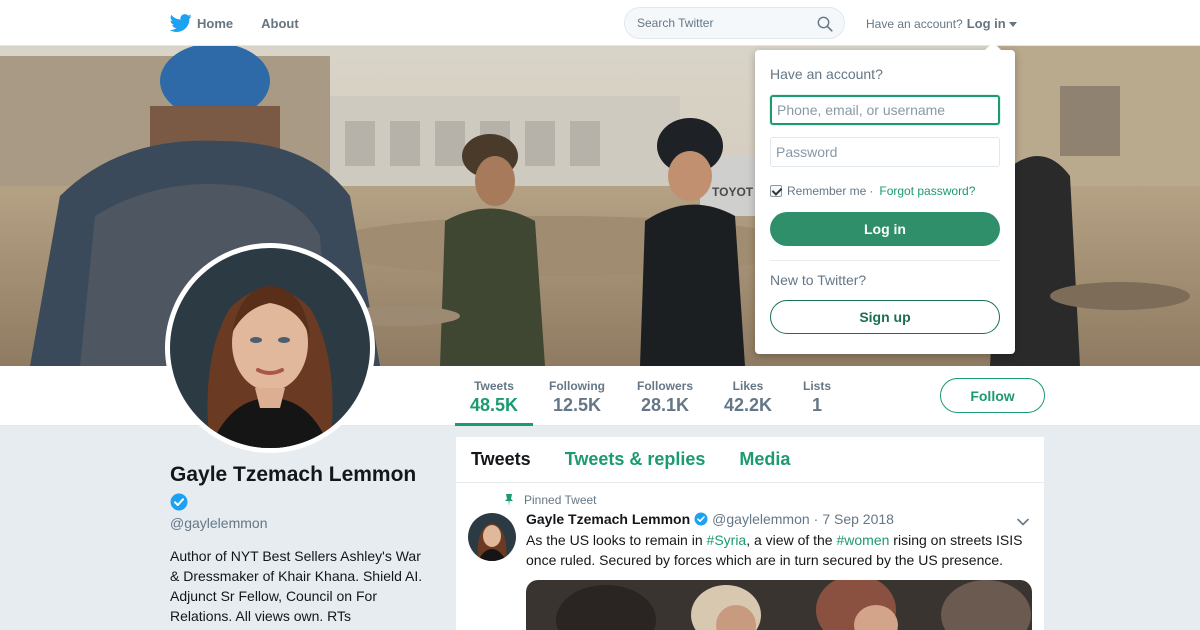  I want to click on chevron-down-icon, so click(1023, 522).